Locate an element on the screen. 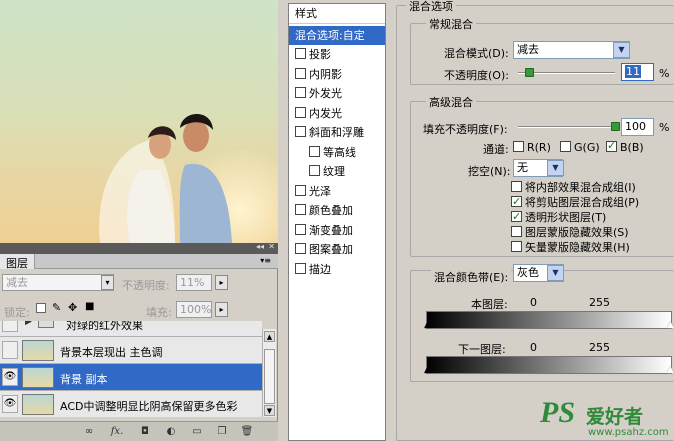  underlying-black-slider-icon: ▲ is located at coordinates (427, 370).